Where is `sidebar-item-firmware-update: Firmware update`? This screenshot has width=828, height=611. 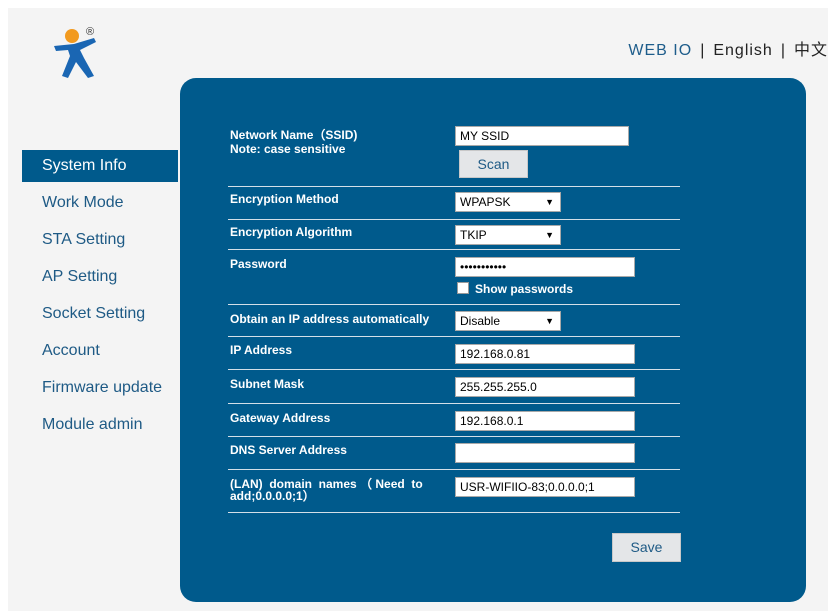 sidebar-item-firmware-update: Firmware update is located at coordinates (100, 390).